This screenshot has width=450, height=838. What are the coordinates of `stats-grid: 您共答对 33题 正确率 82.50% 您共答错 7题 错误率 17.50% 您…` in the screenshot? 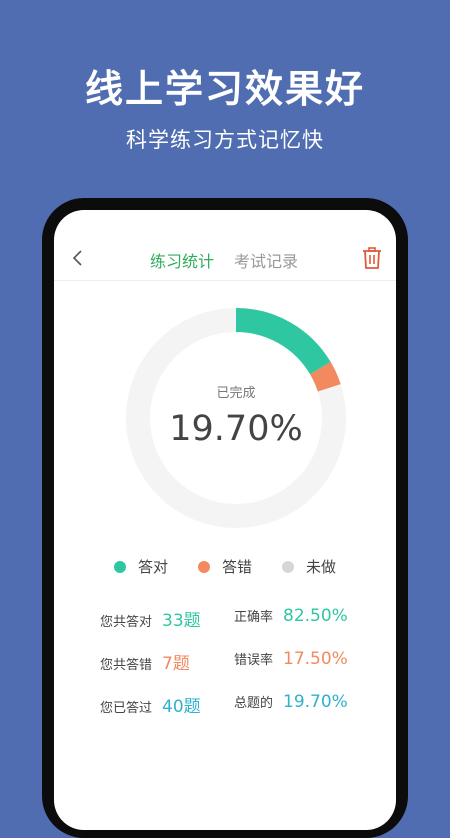 It's located at (248, 661).